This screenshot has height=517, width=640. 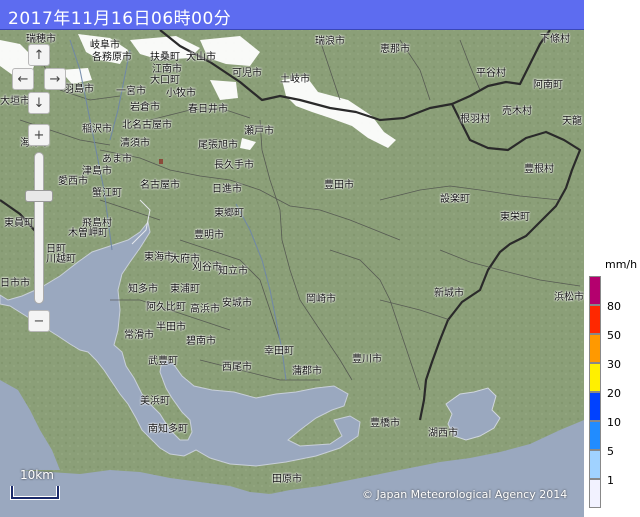 What do you see at coordinates (227, 189) in the screenshot?
I see `place-label: 日進市` at bounding box center [227, 189].